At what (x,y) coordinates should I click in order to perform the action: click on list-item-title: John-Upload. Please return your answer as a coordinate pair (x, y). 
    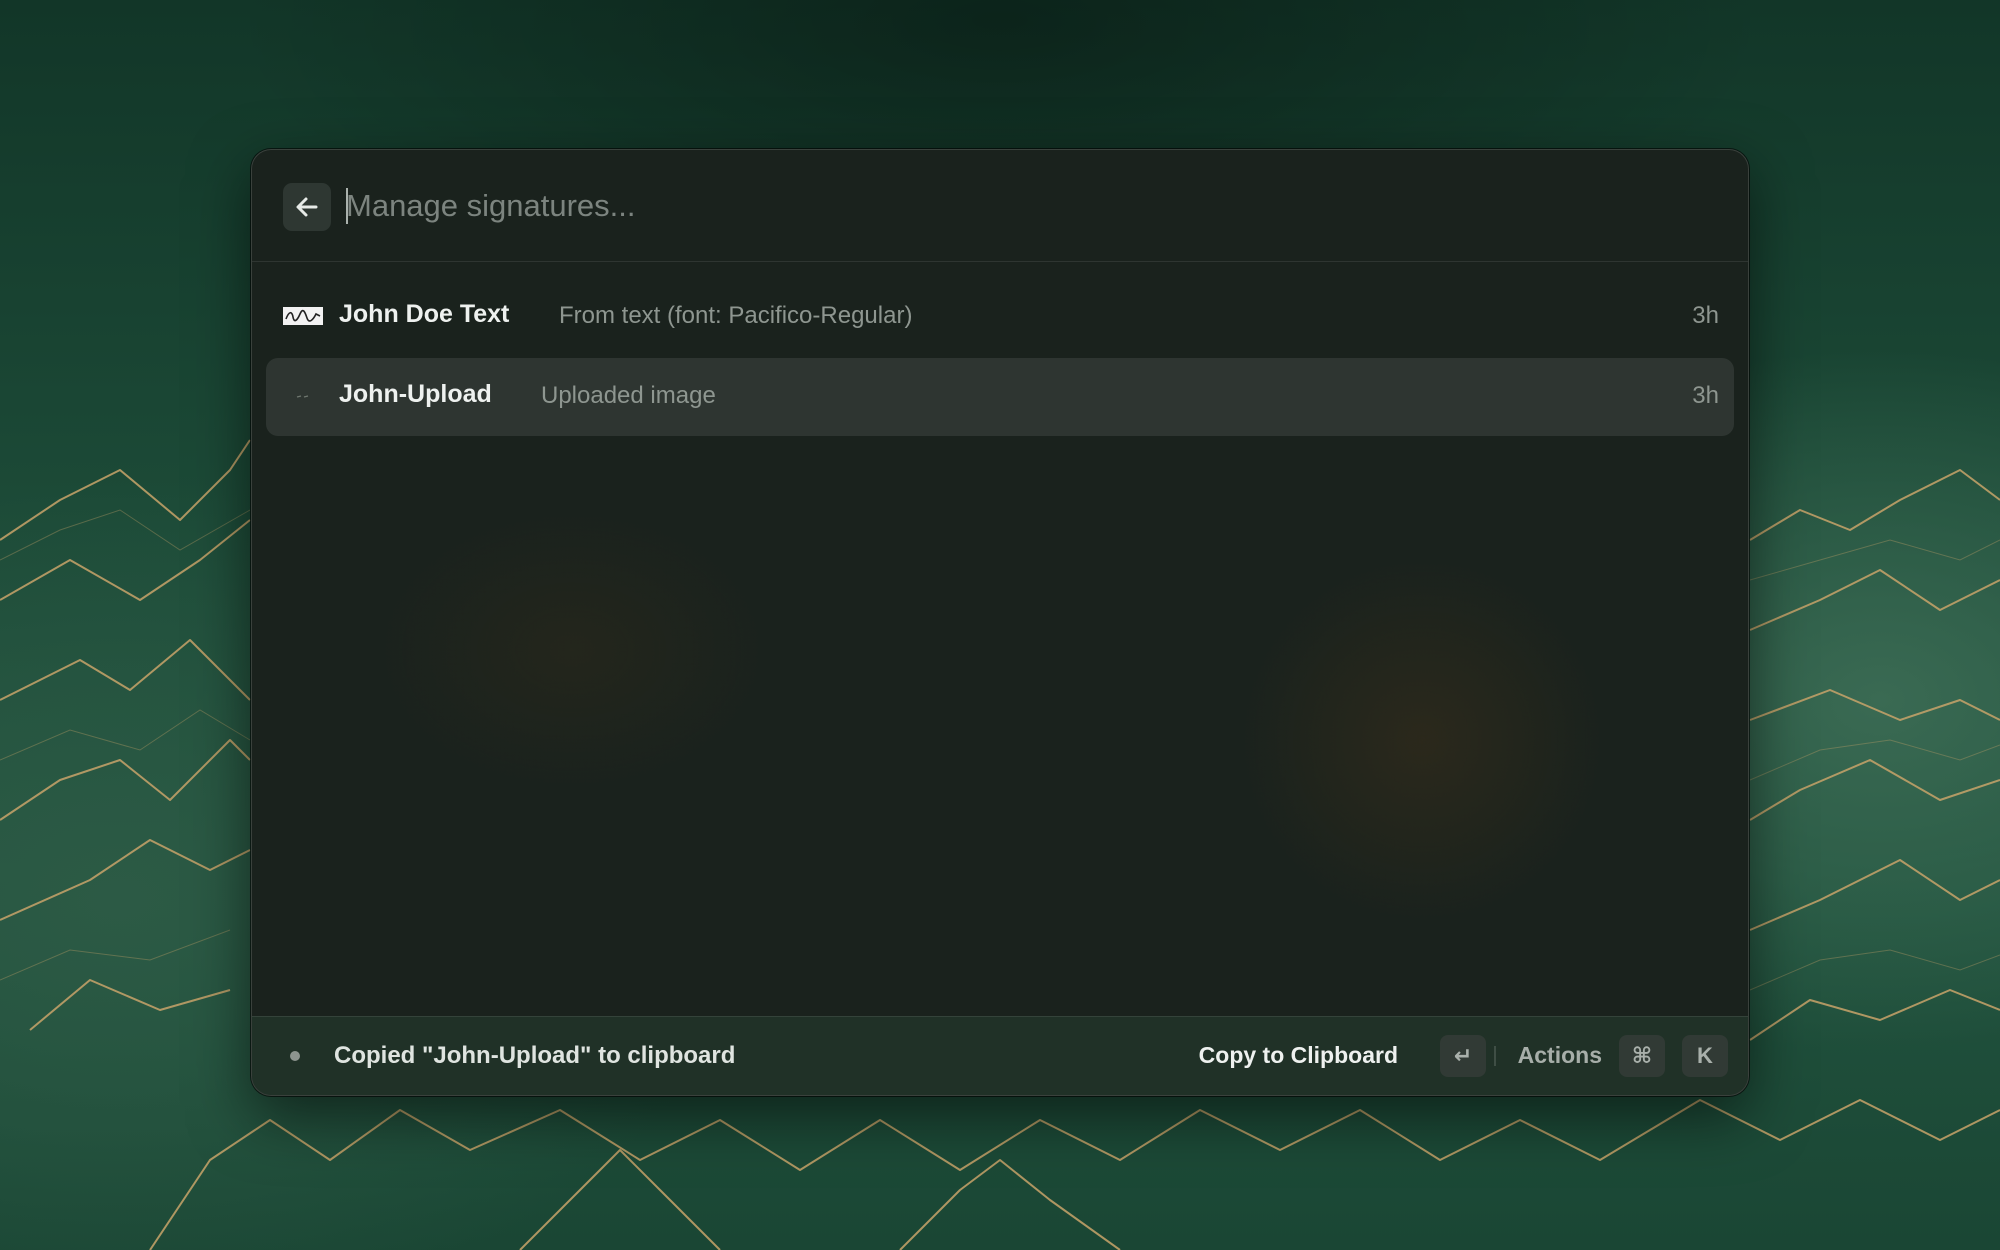
    Looking at the image, I should click on (415, 394).